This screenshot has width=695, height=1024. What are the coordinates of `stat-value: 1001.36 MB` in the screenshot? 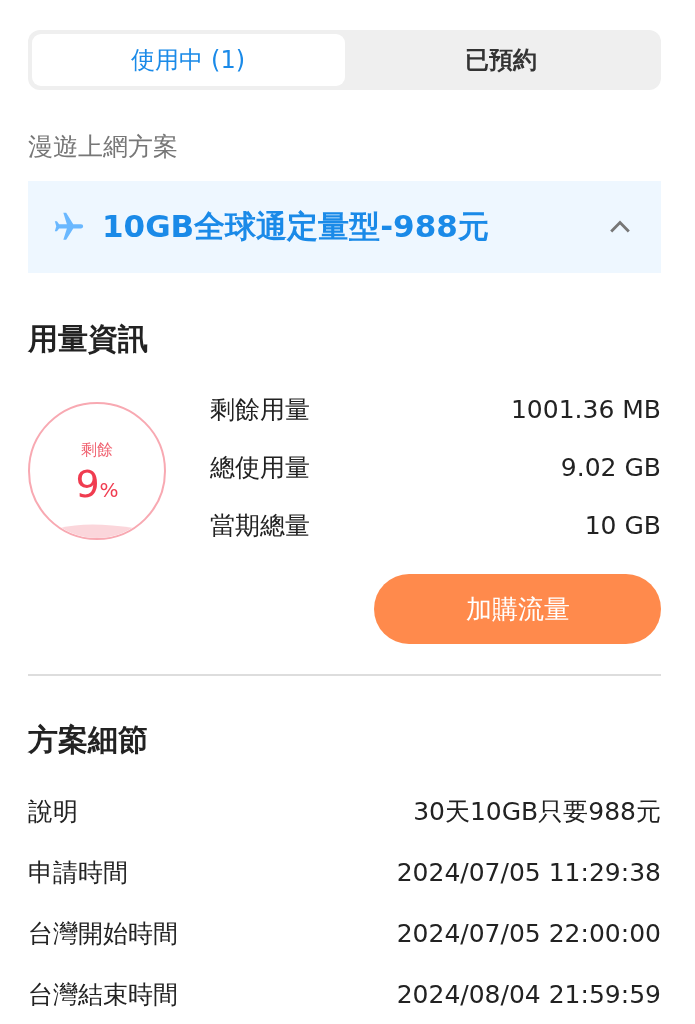 It's located at (585, 409).